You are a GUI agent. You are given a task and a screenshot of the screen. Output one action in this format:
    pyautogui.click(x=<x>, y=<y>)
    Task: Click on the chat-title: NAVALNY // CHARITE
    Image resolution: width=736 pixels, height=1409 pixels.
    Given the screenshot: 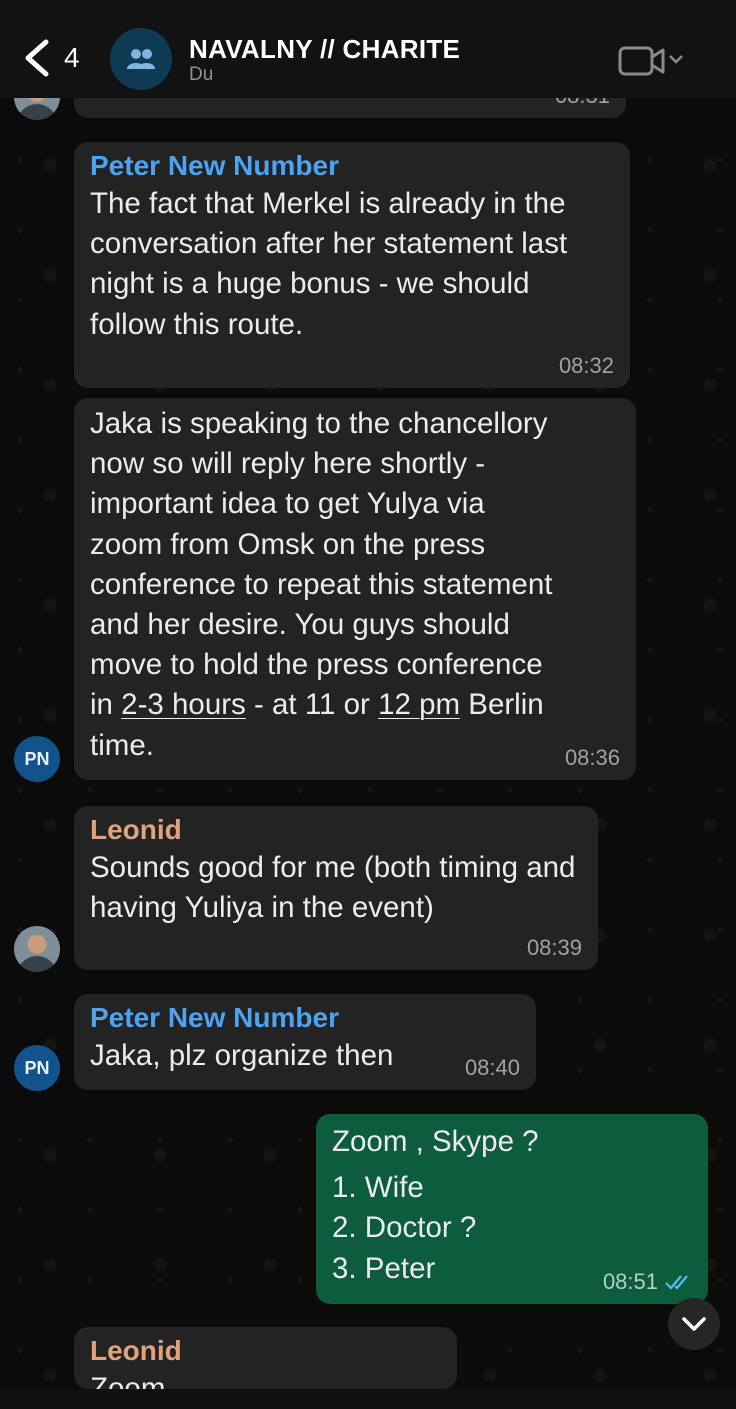 What is the action you would take?
    pyautogui.click(x=324, y=49)
    